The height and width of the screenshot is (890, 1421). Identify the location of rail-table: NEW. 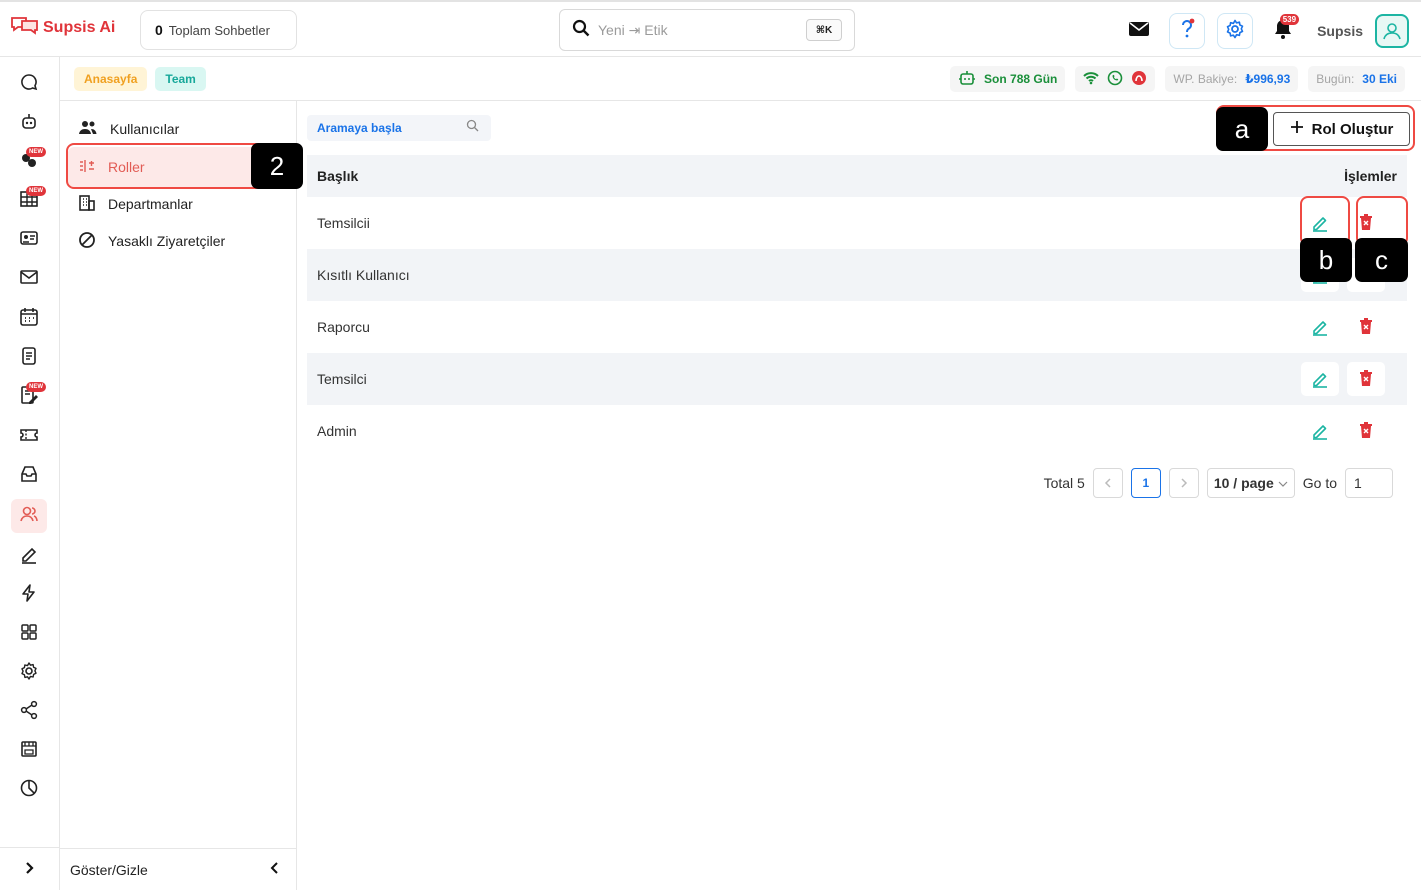
(29, 201).